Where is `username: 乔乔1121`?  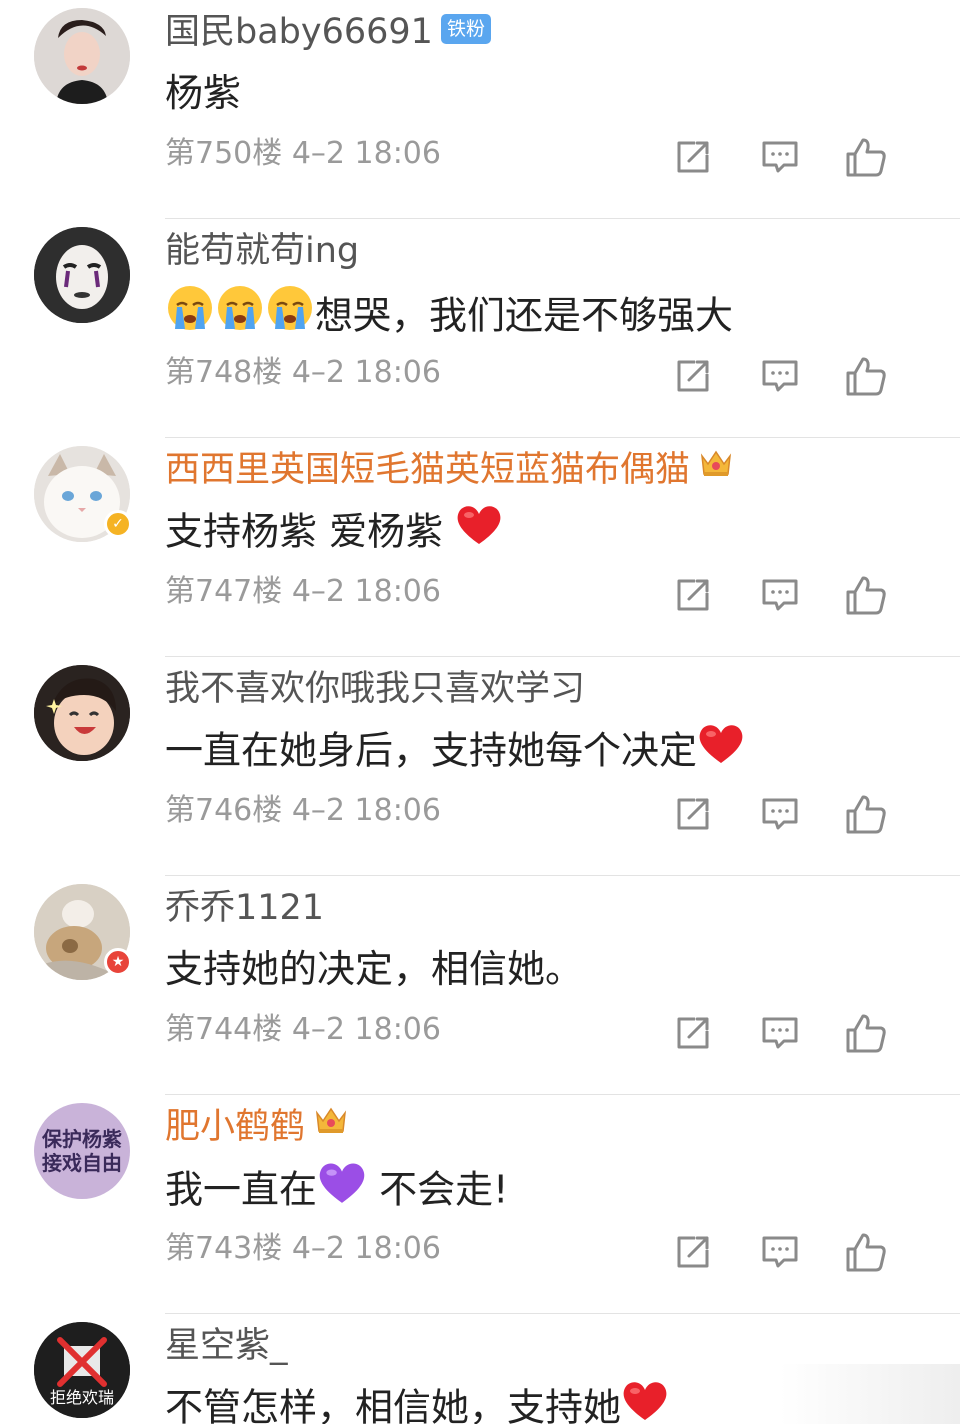 username: 乔乔1121 is located at coordinates (244, 908).